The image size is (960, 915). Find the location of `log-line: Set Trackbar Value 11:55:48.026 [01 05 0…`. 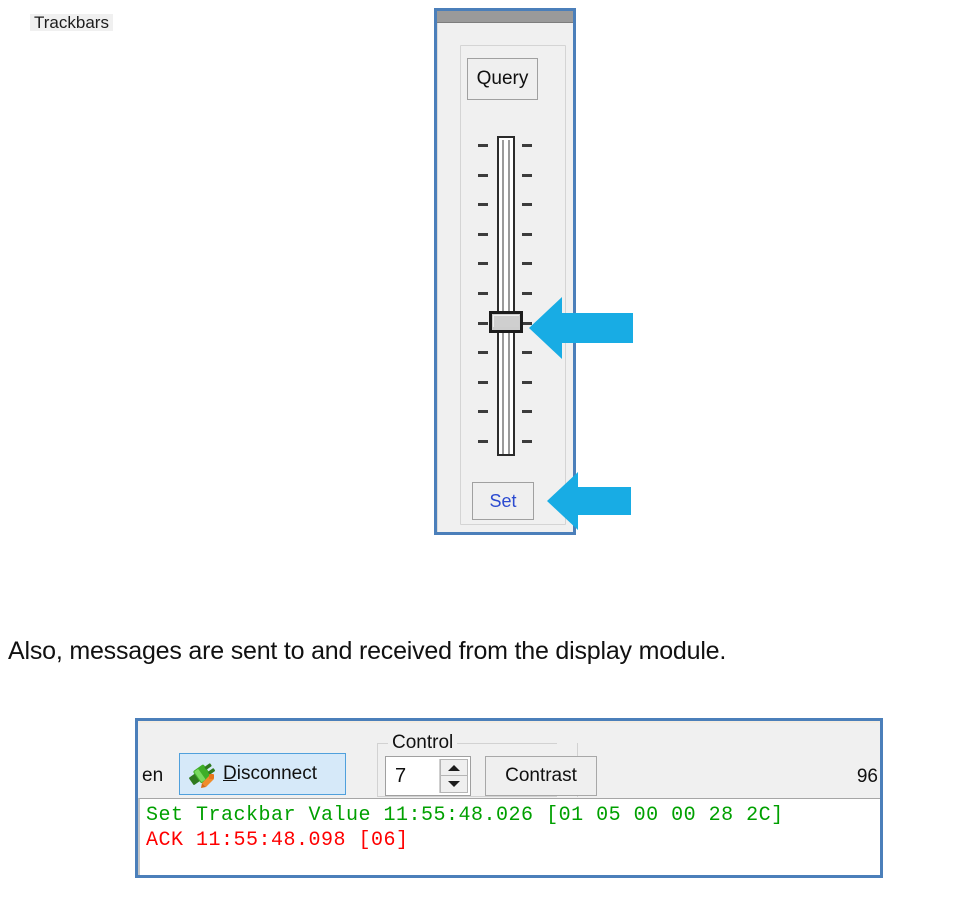

log-line: Set Trackbar Value 11:55:48.026 [01 05 0… is located at coordinates (465, 815).